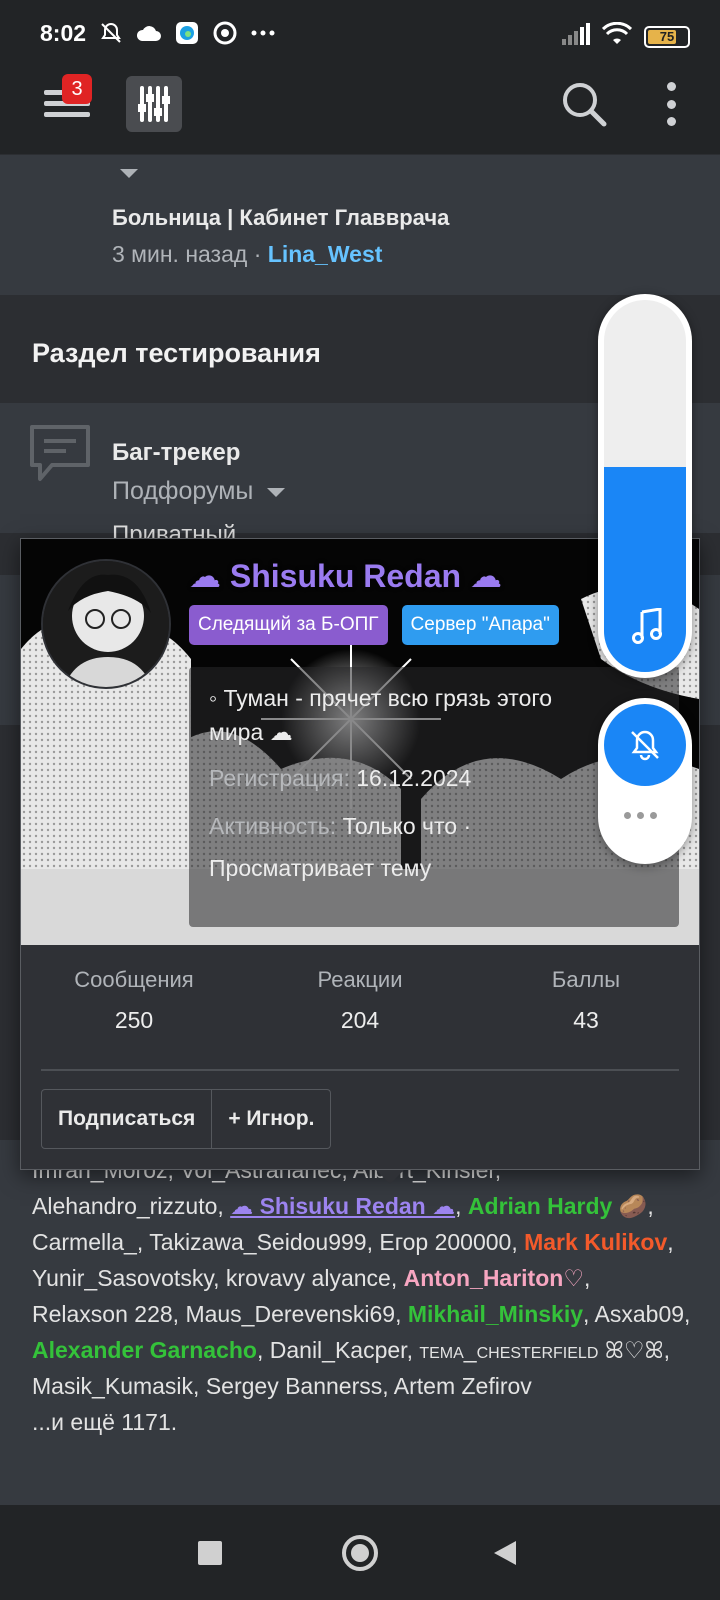 This screenshot has width=720, height=1600. What do you see at coordinates (671, 104) in the screenshot?
I see `more-vertical-icon` at bounding box center [671, 104].